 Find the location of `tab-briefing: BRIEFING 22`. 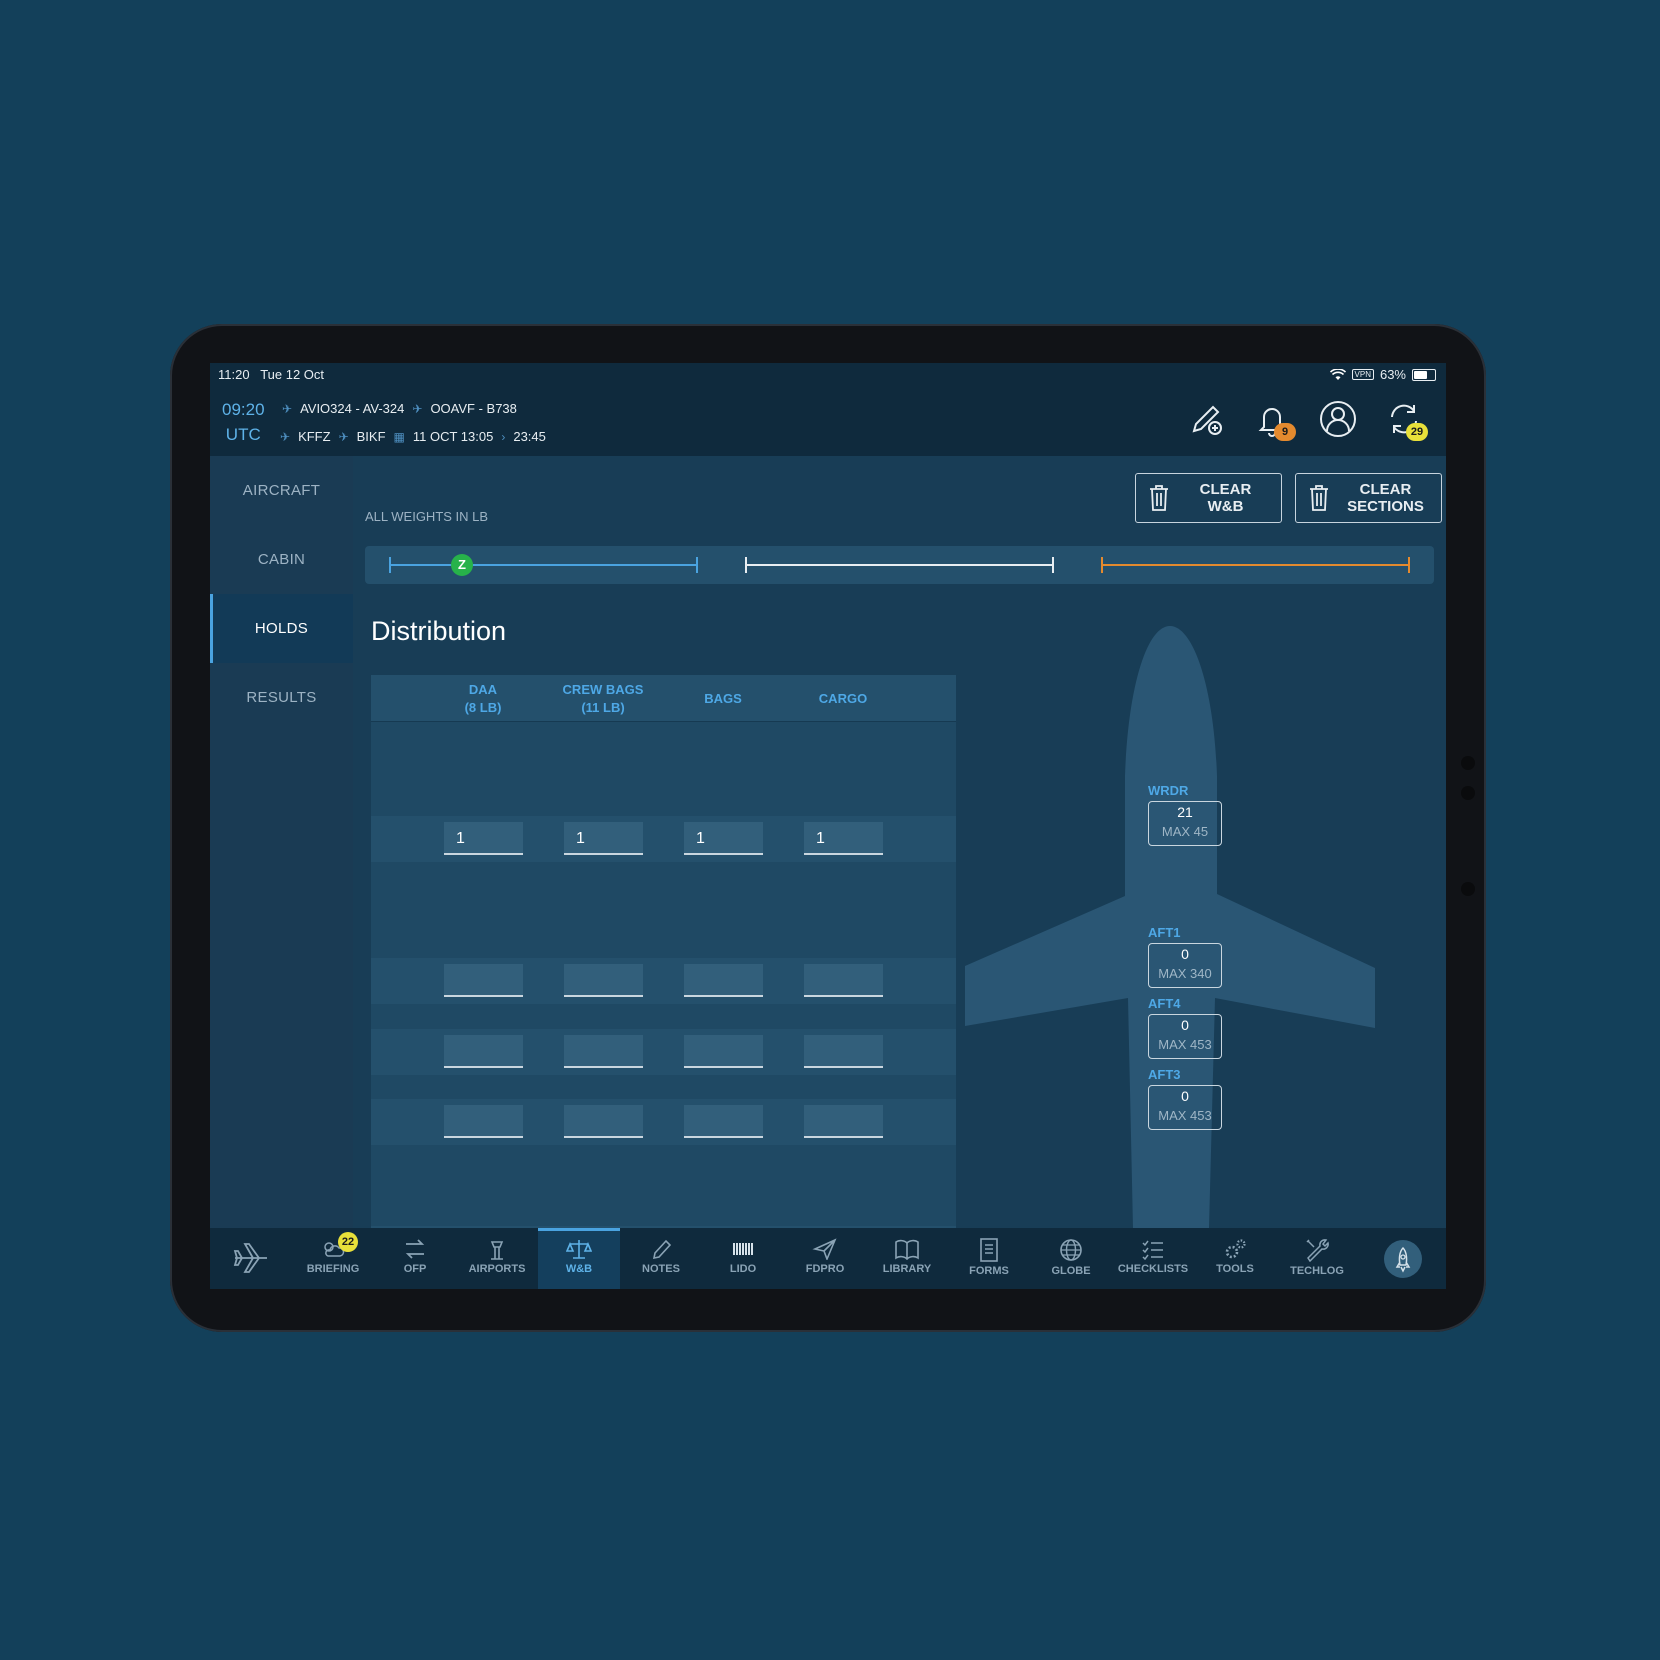

tab-briefing: BRIEFING 22 is located at coordinates (333, 1258).